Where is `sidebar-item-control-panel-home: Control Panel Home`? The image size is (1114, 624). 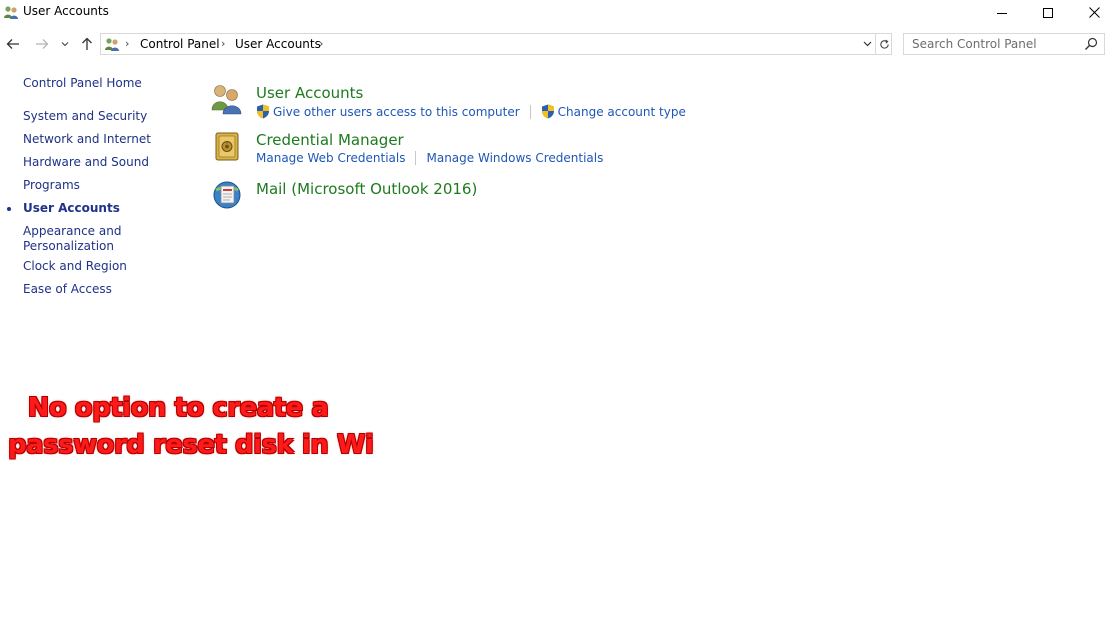 sidebar-item-control-panel-home: Control Panel Home is located at coordinates (82, 83).